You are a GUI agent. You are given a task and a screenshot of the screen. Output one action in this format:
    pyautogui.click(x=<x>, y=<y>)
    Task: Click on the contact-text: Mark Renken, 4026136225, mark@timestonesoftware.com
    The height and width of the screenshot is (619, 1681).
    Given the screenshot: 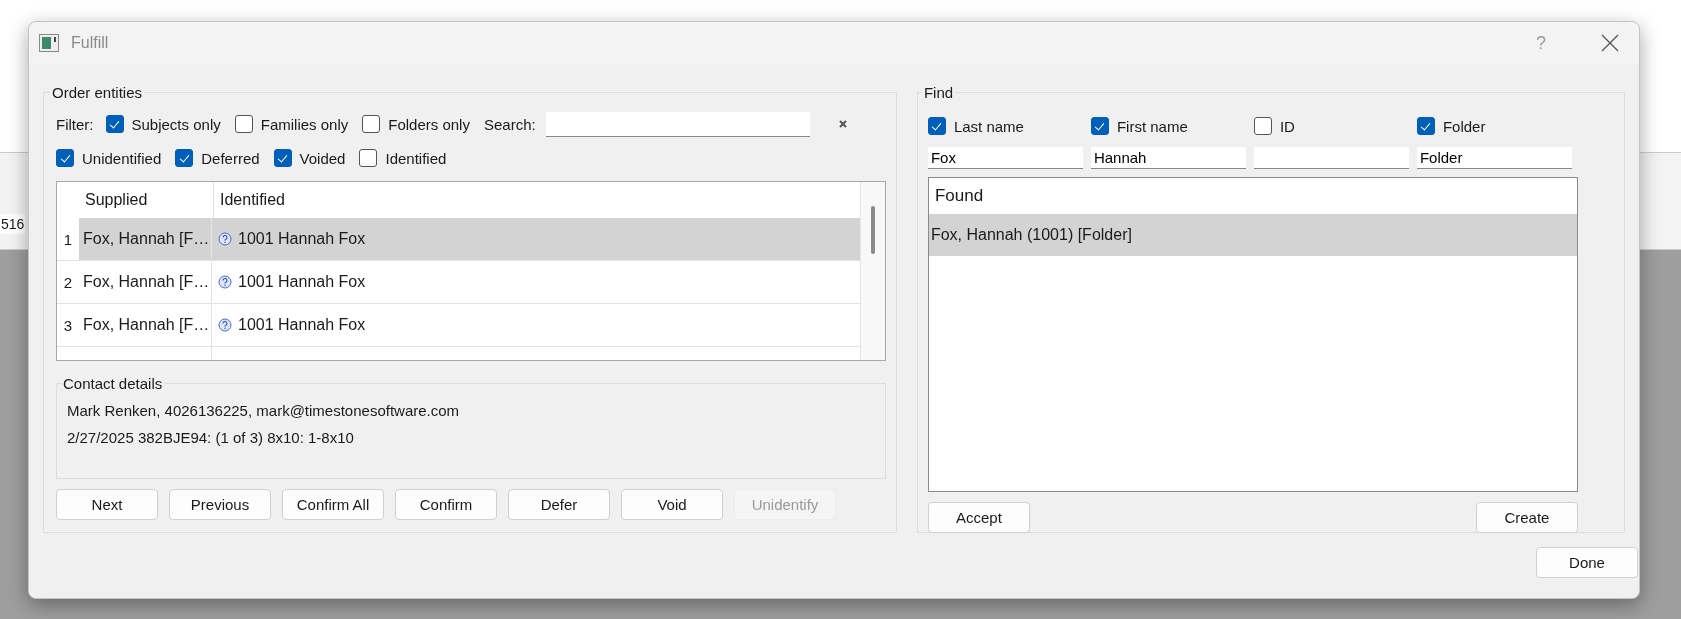 What is the action you would take?
    pyautogui.click(x=264, y=411)
    